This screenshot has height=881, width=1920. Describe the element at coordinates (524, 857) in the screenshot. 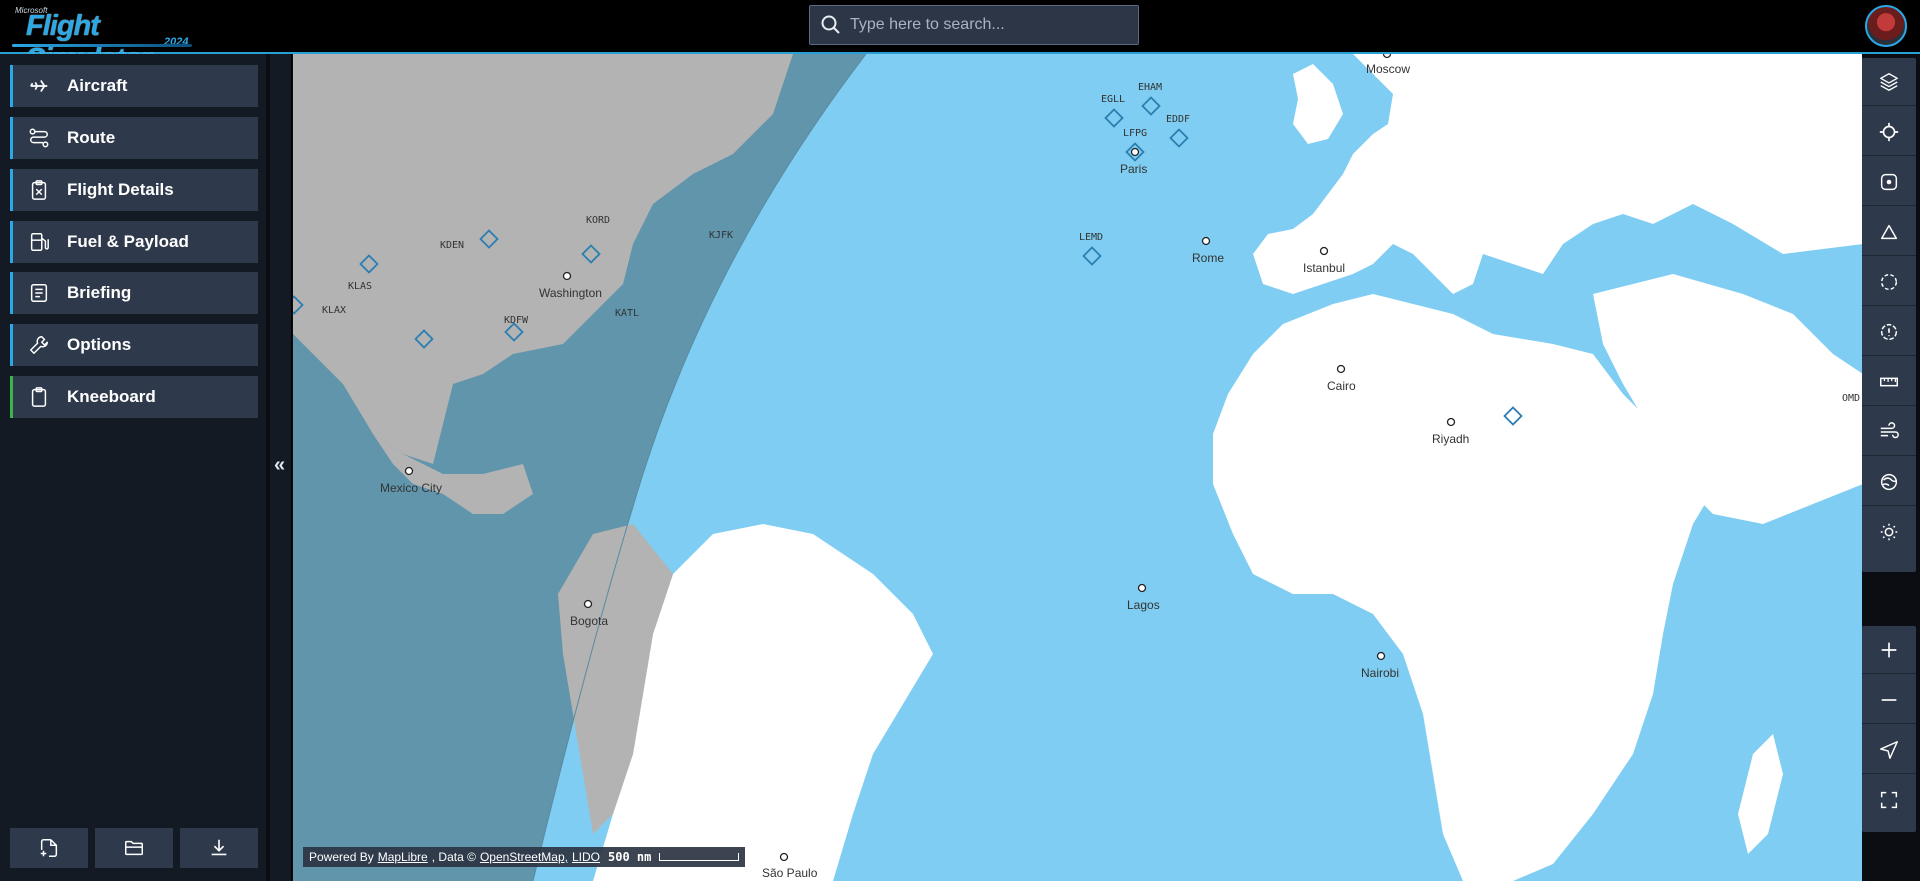

I see `openstreetmap-link: OpenStreetMap,` at that location.